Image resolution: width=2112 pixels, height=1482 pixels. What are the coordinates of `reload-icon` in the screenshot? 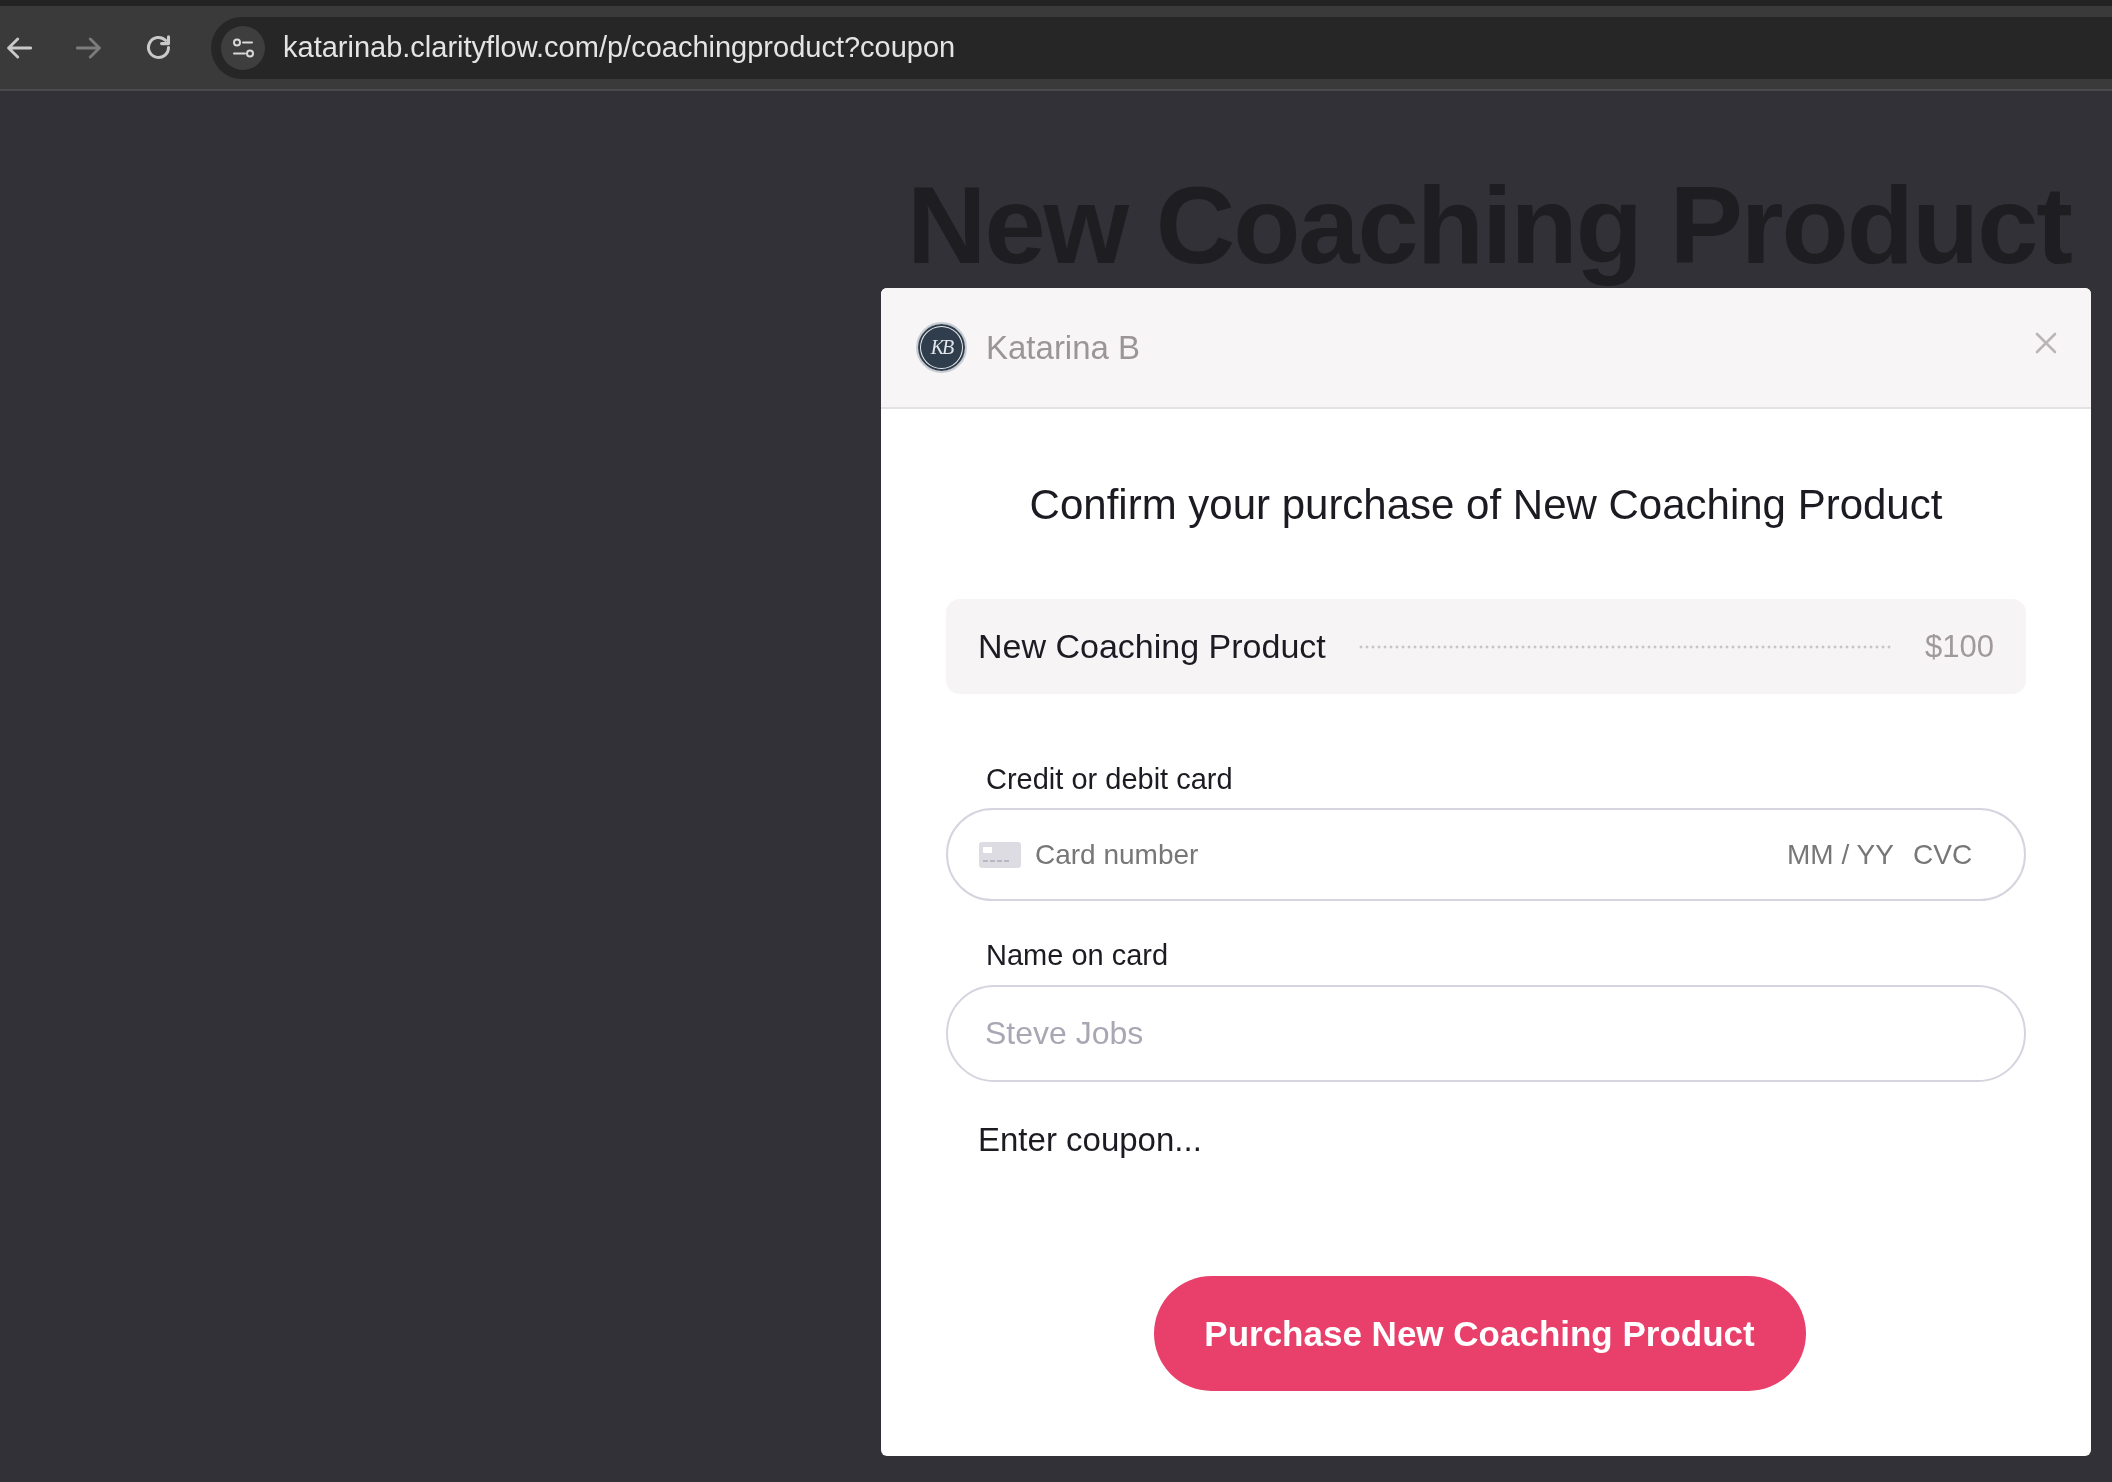 It's located at (158, 47).